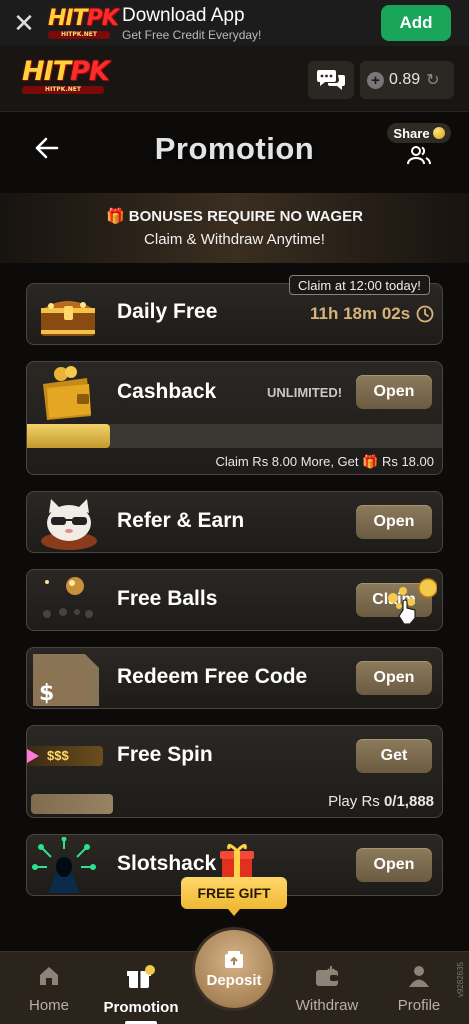 The image size is (469, 1024). I want to click on download-title: Download App, so click(183, 15).